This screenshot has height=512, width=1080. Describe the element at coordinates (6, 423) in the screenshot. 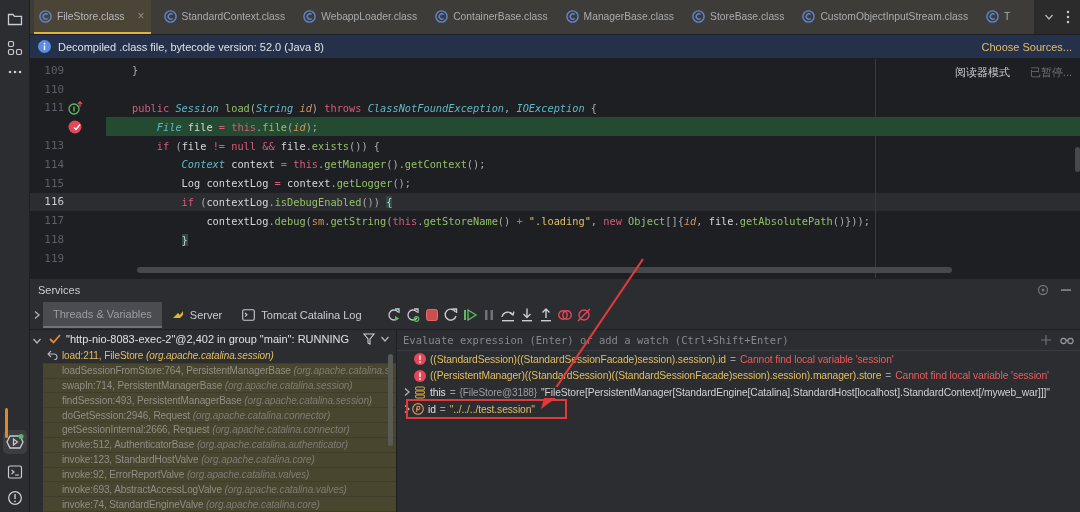

I see `scroll-indicator` at that location.